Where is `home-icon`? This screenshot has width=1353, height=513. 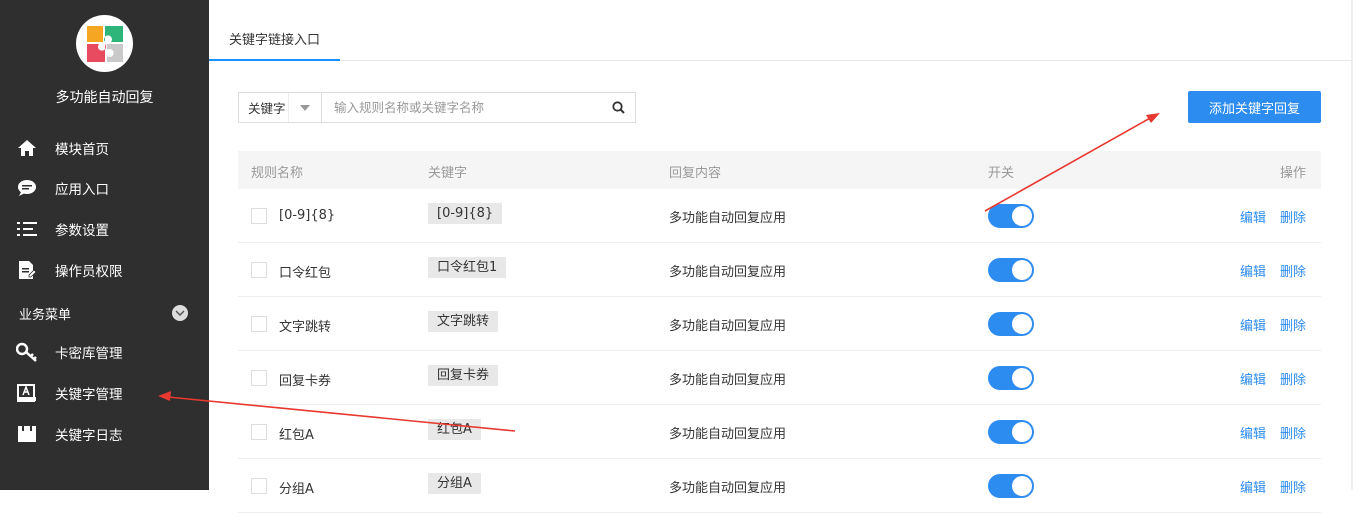 home-icon is located at coordinates (27, 148).